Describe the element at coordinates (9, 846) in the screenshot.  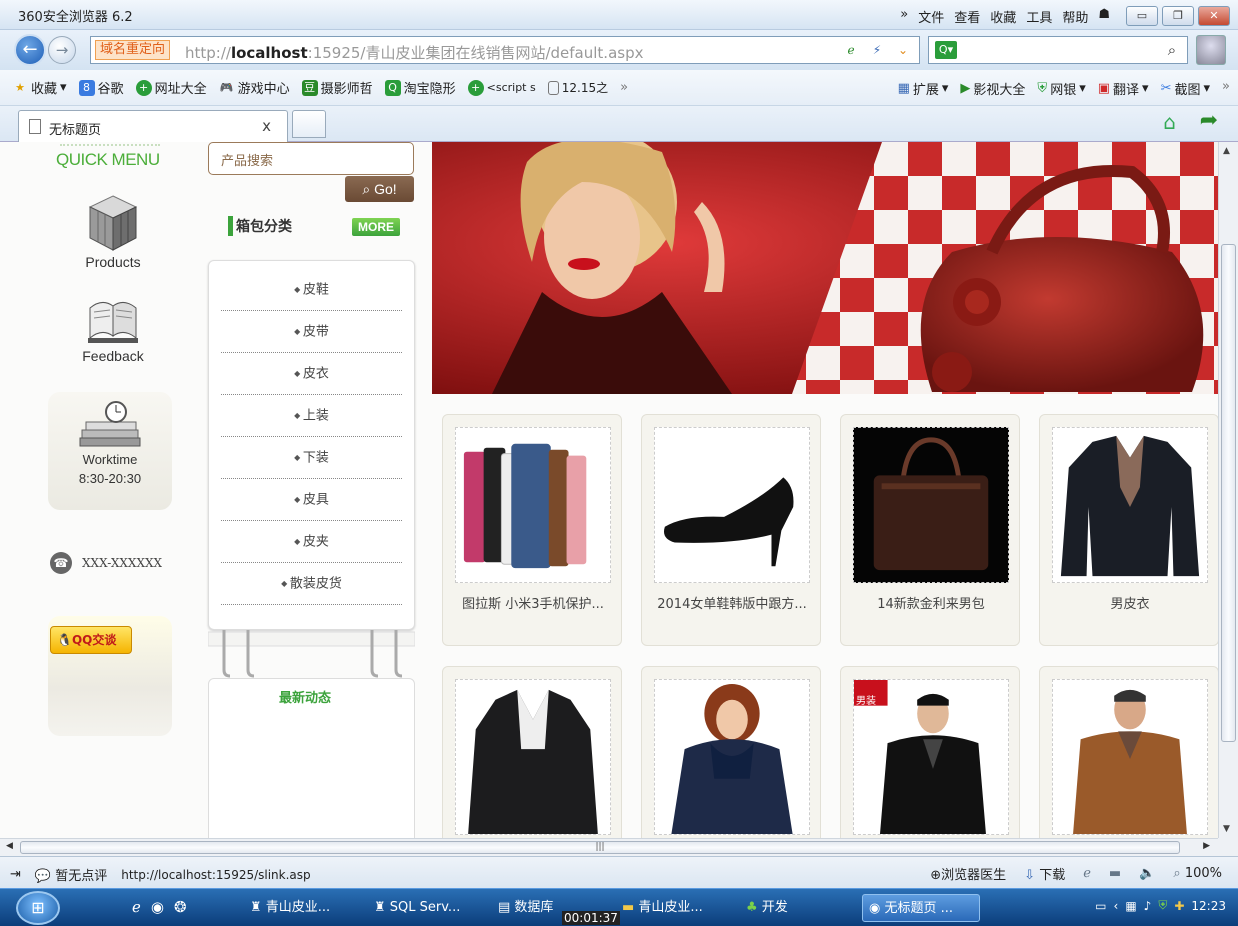
I see `scroll-left-icon: ◀` at that location.